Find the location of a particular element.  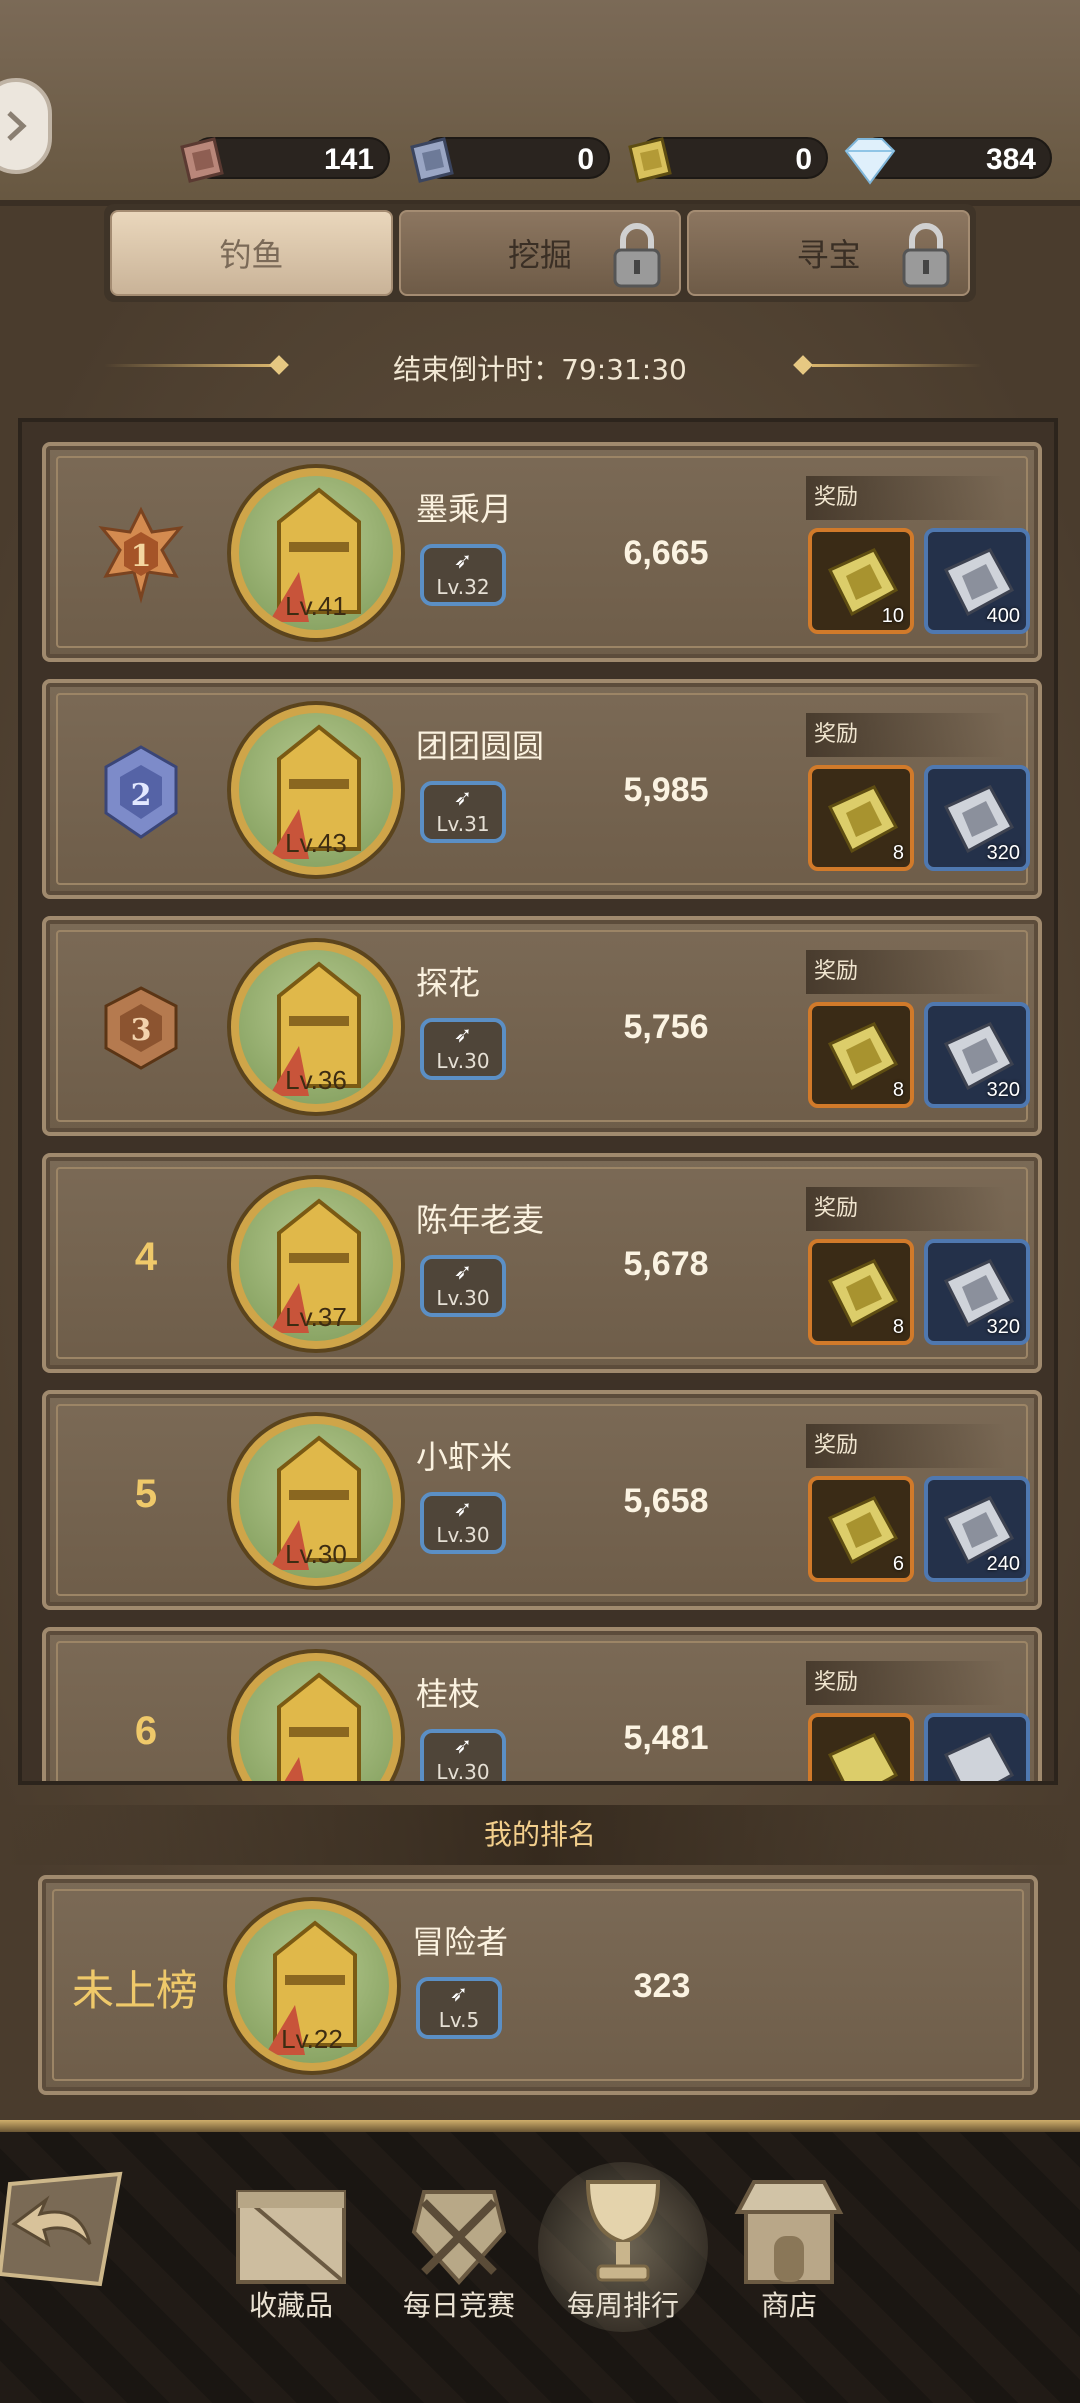

score: 5,481 is located at coordinates (666, 1738).